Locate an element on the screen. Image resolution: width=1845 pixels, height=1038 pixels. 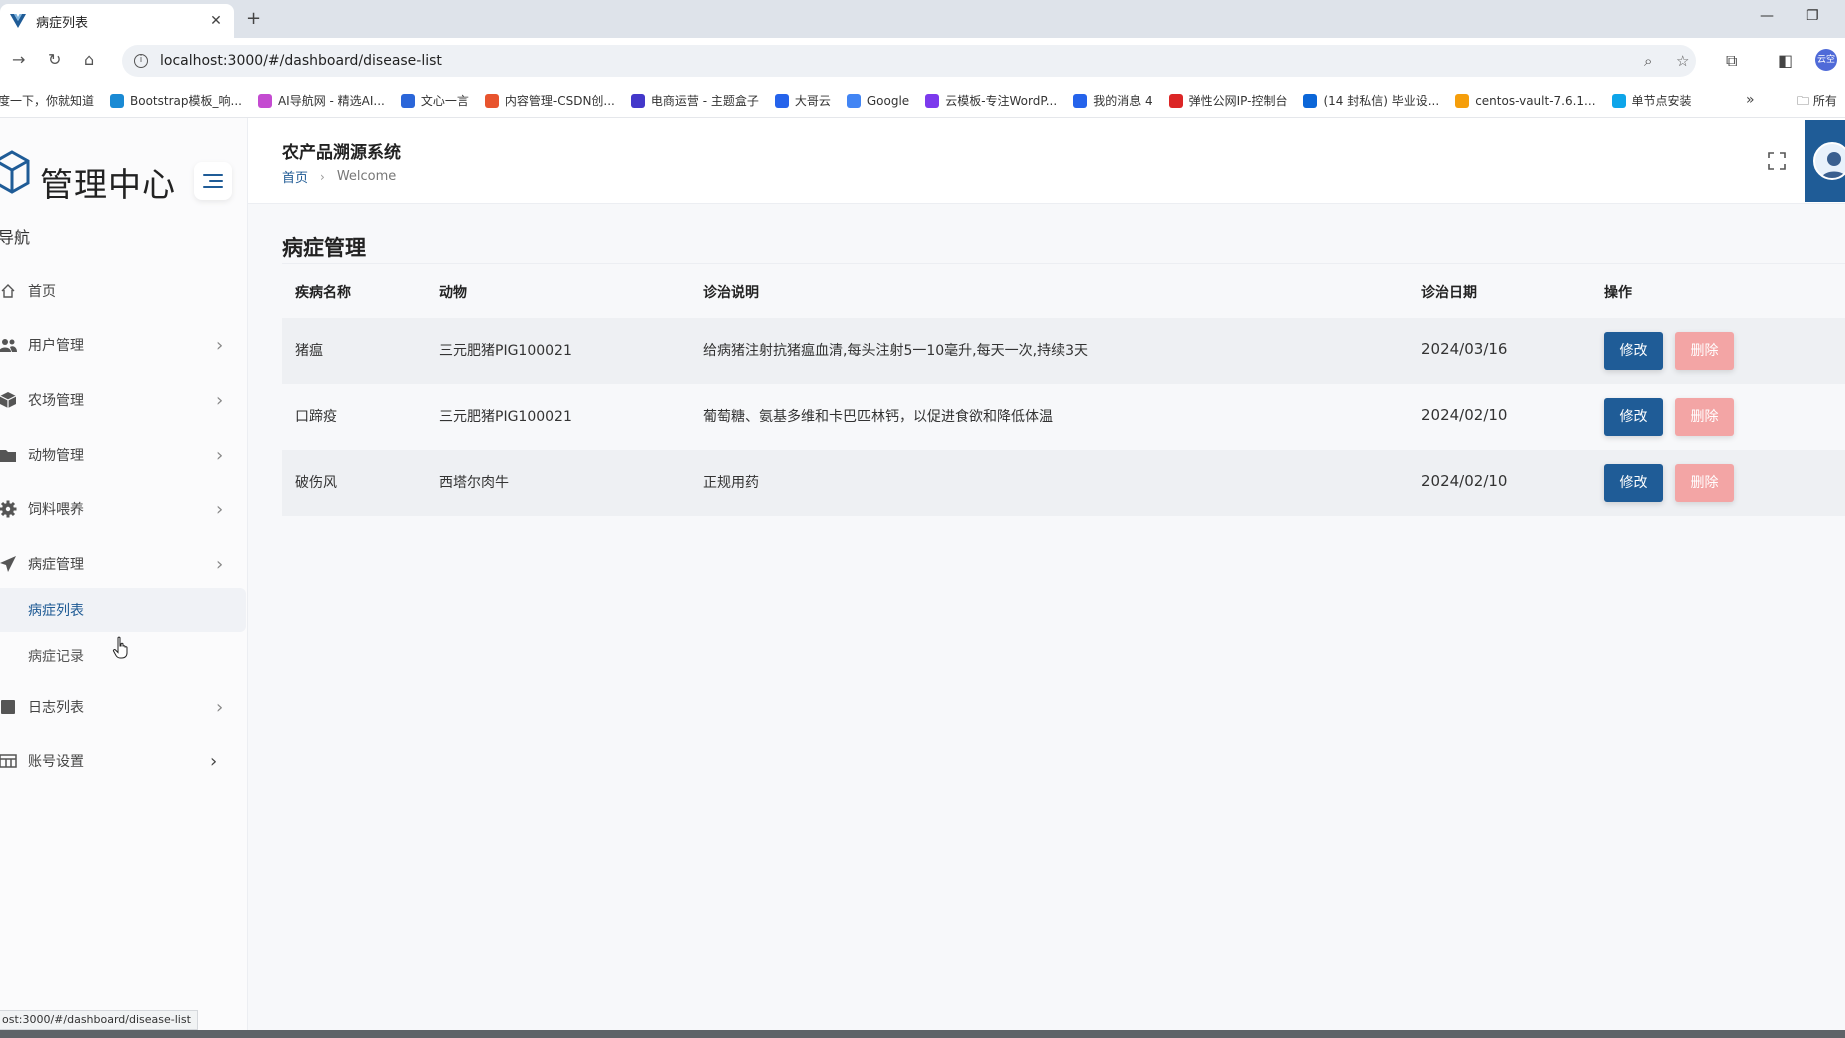
profile-avatar: 云空 is located at coordinates (1826, 60).